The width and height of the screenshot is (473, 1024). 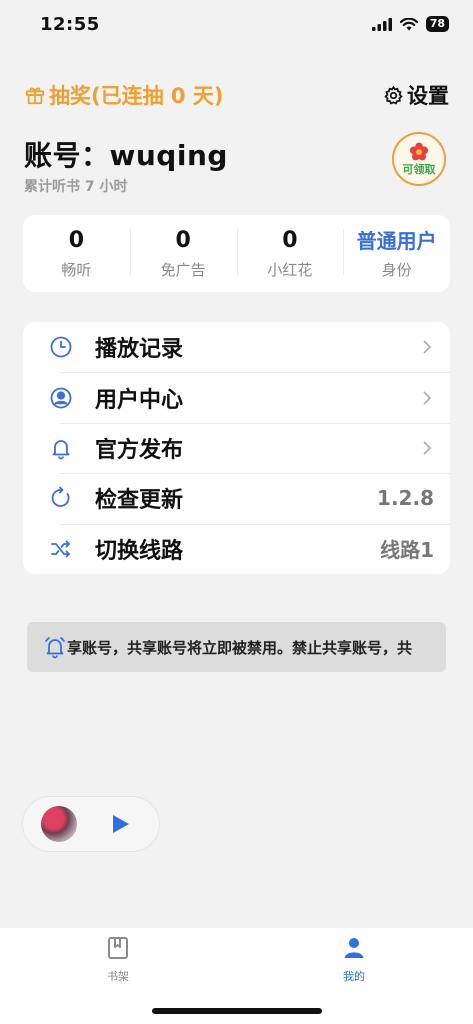 I want to click on tab-label: 书架, so click(x=118, y=976).